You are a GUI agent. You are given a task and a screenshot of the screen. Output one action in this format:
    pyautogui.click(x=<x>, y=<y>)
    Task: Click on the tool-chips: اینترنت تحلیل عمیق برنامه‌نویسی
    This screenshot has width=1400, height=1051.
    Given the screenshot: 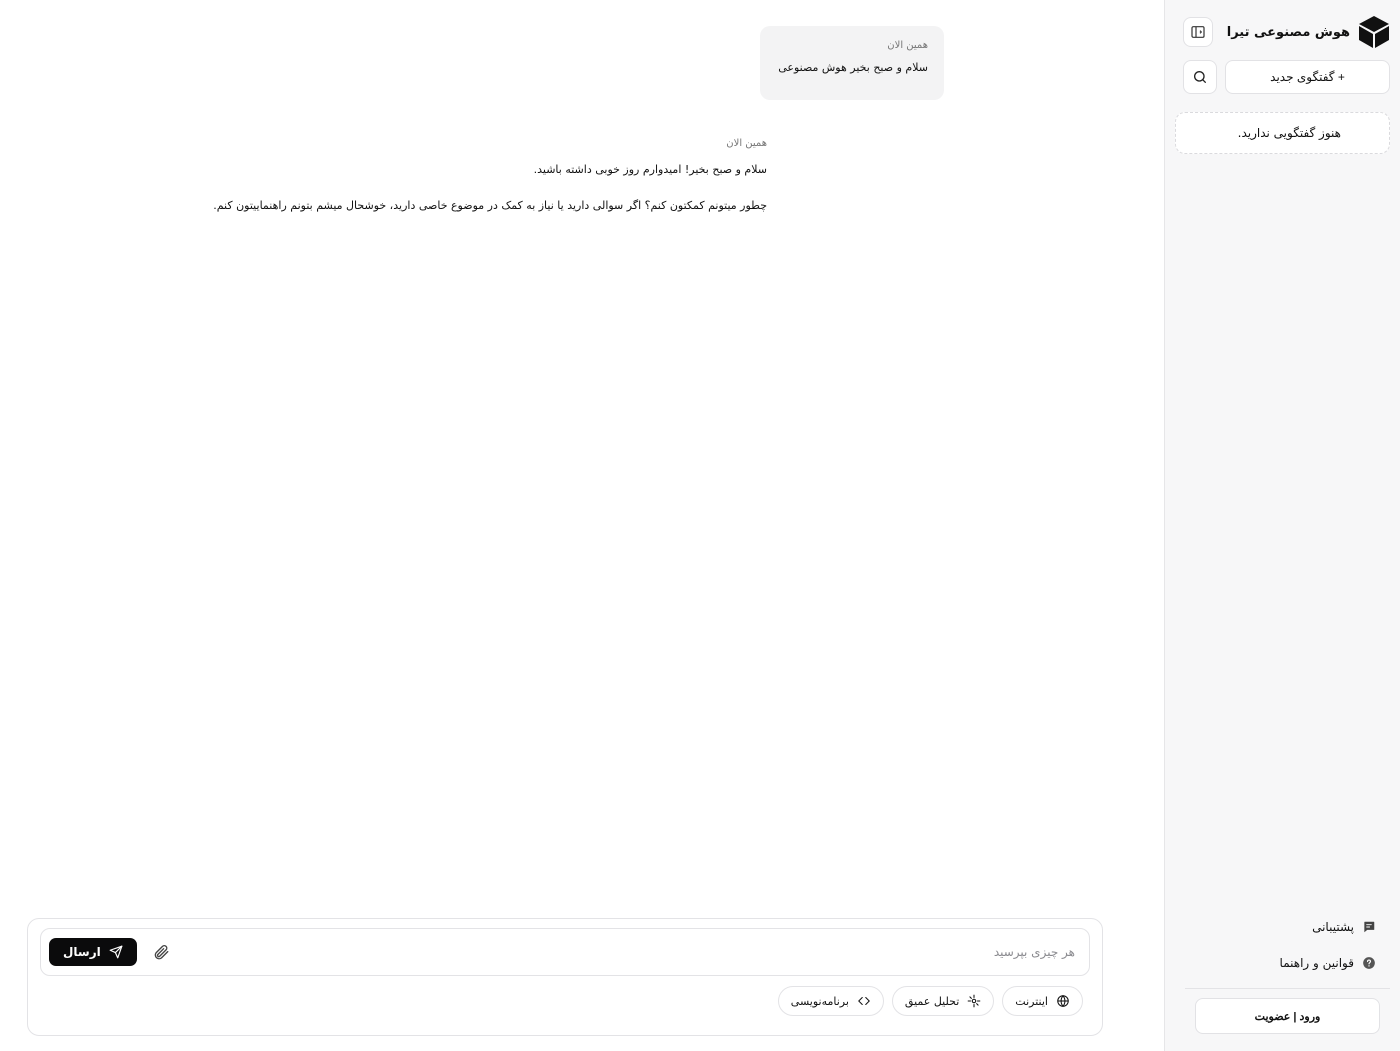 What is the action you would take?
    pyautogui.click(x=930, y=1001)
    